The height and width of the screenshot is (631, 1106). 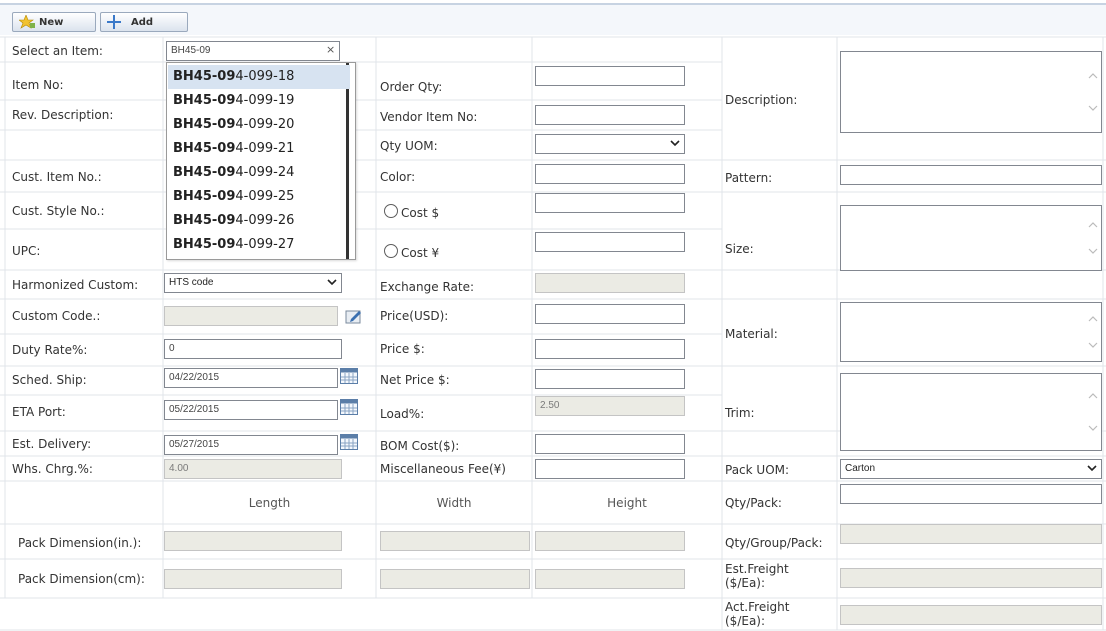 I want to click on height-header: Height, so click(x=627, y=503).